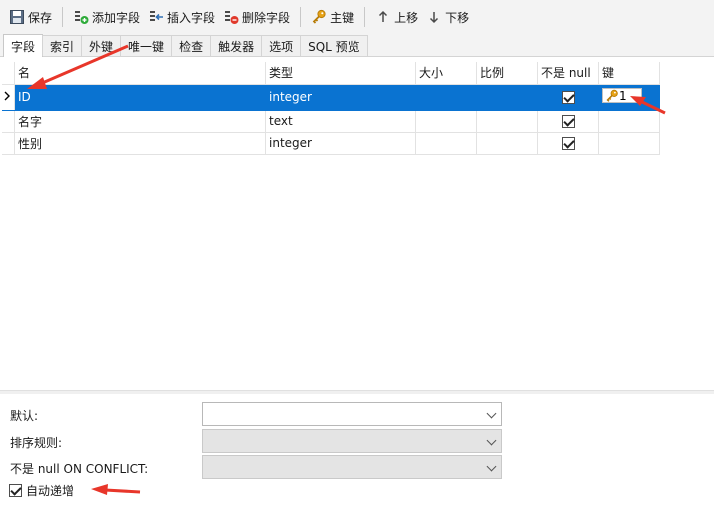 The image size is (714, 517). Describe the element at coordinates (140, 143) in the screenshot. I see `field-name-cell: 性别` at that location.